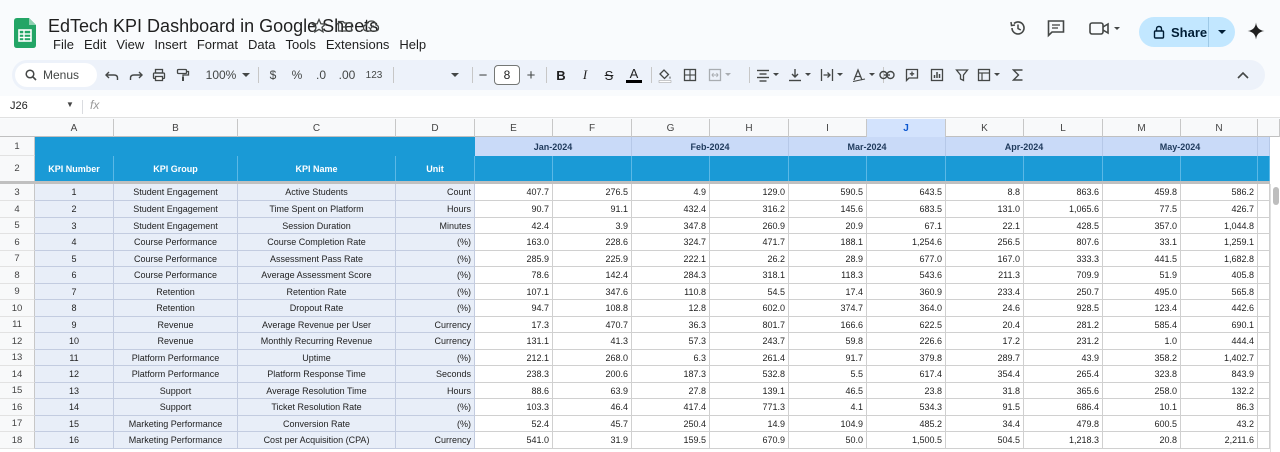 The height and width of the screenshot is (452, 1280). Describe the element at coordinates (1219, 341) in the screenshot. I see `value-cell: 444.4` at that location.